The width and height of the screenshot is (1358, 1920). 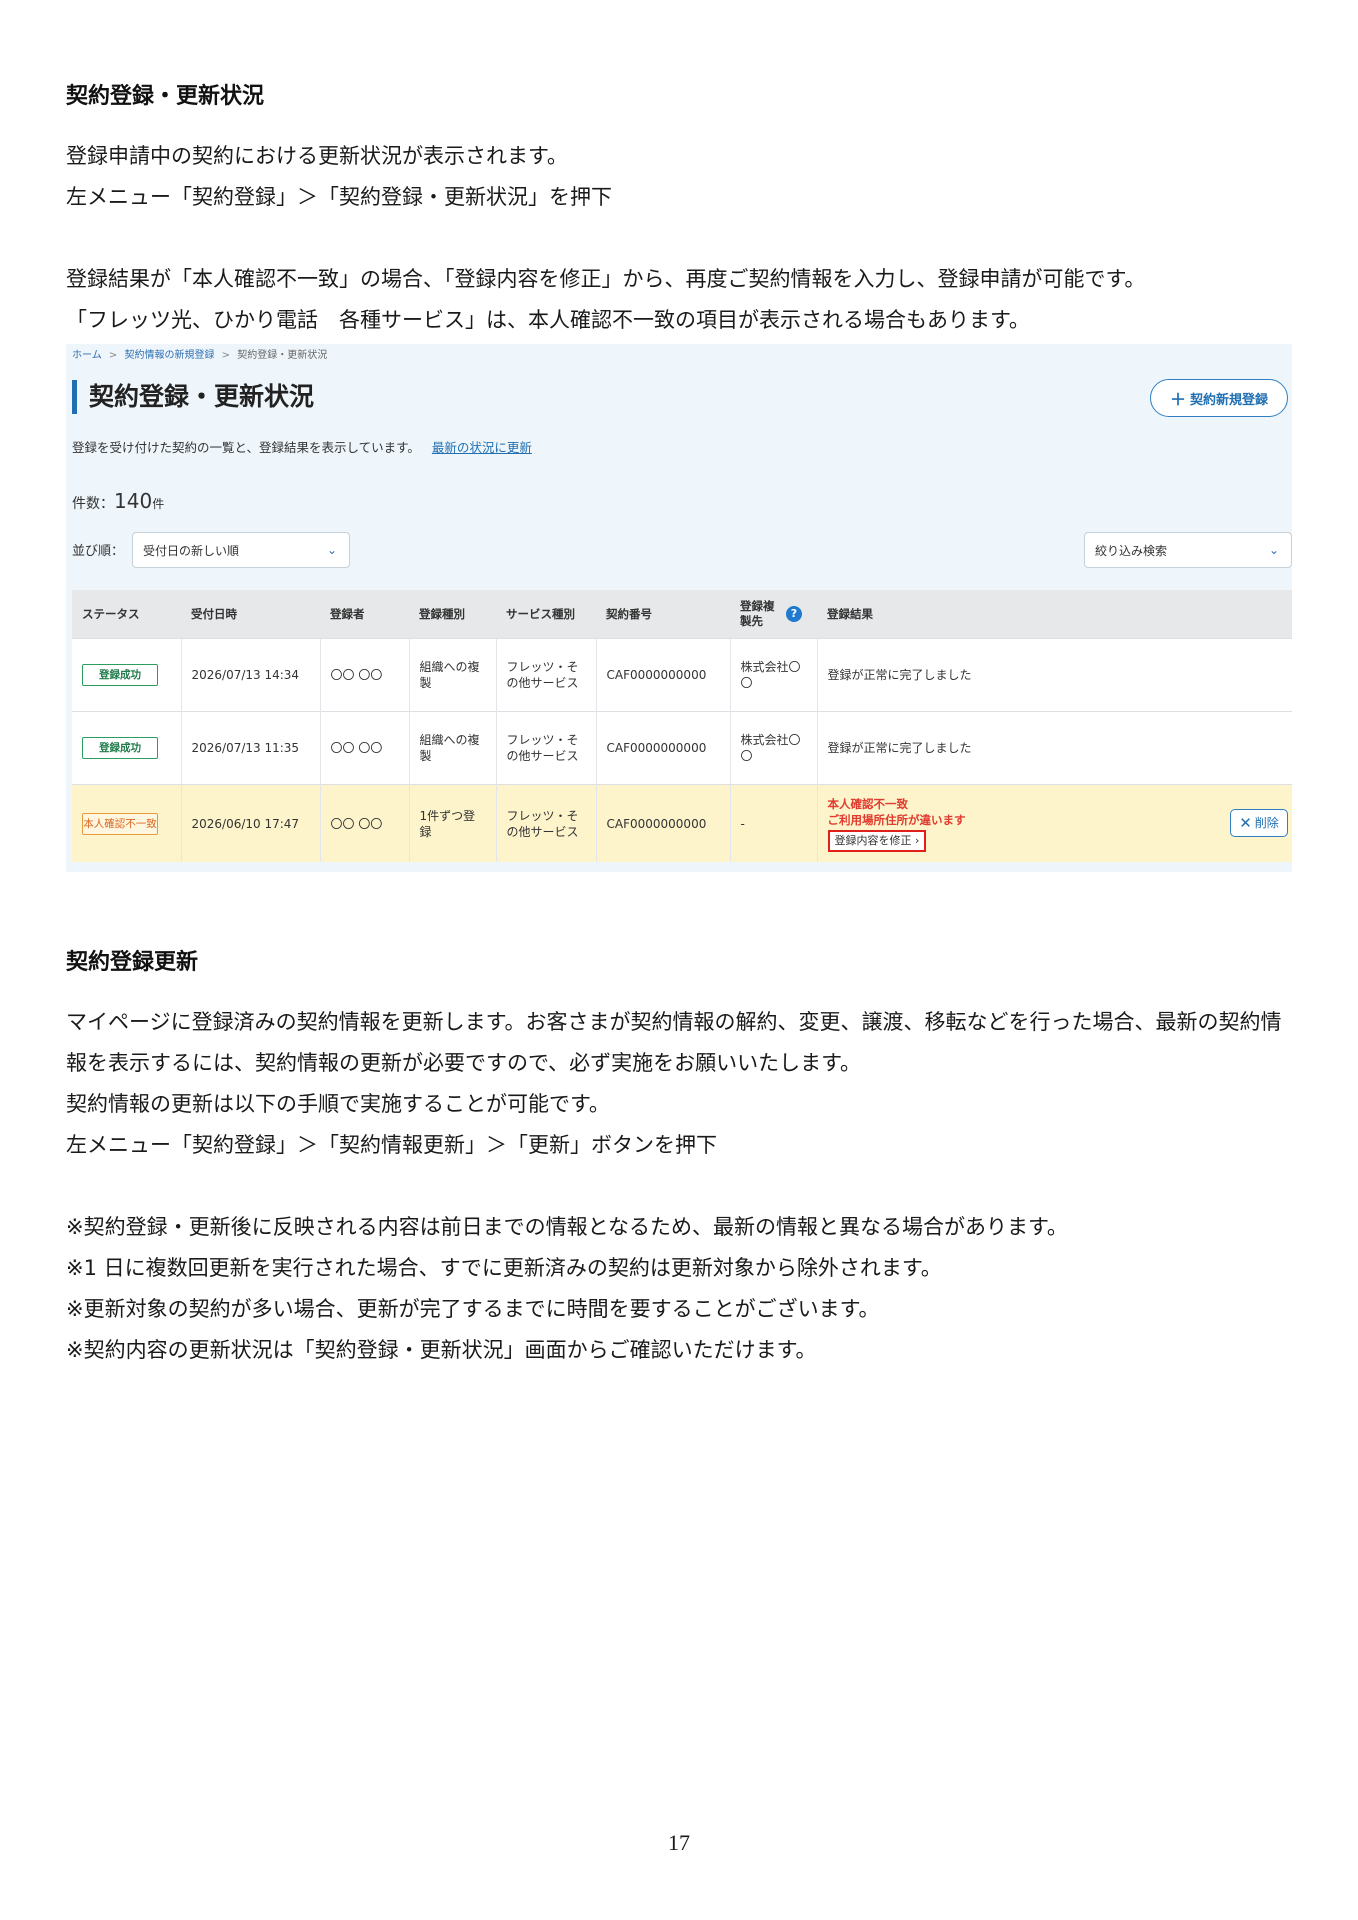 What do you see at coordinates (193, 397) in the screenshot?
I see `page-title: 契約登録・更新状況` at bounding box center [193, 397].